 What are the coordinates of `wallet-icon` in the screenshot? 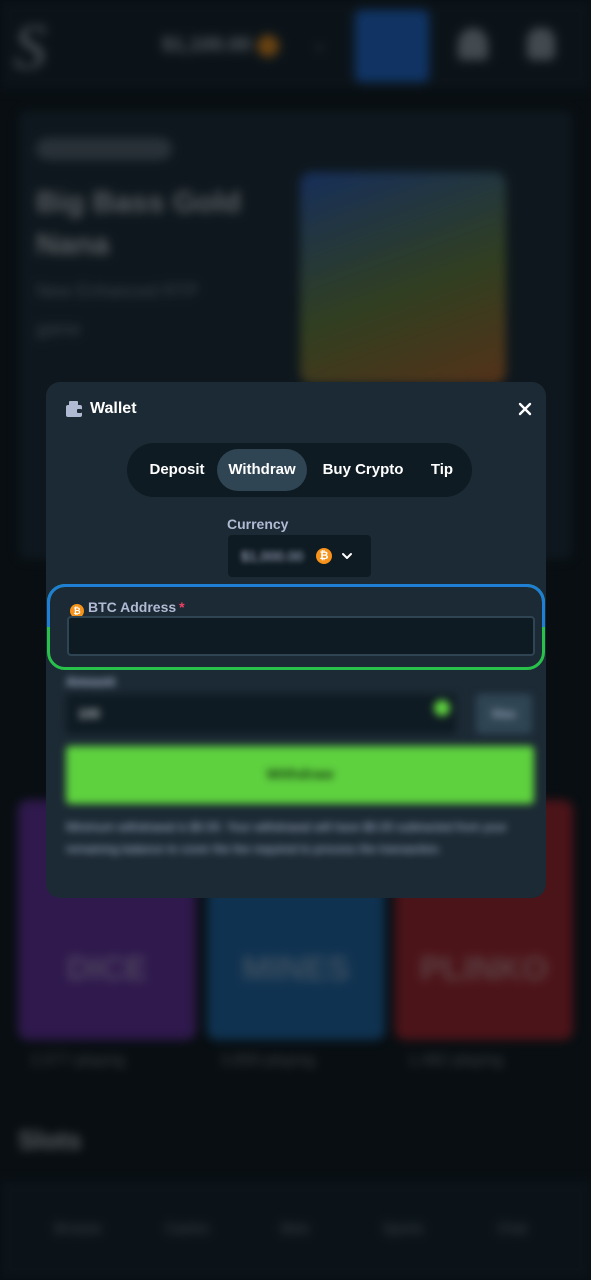 It's located at (74, 409).